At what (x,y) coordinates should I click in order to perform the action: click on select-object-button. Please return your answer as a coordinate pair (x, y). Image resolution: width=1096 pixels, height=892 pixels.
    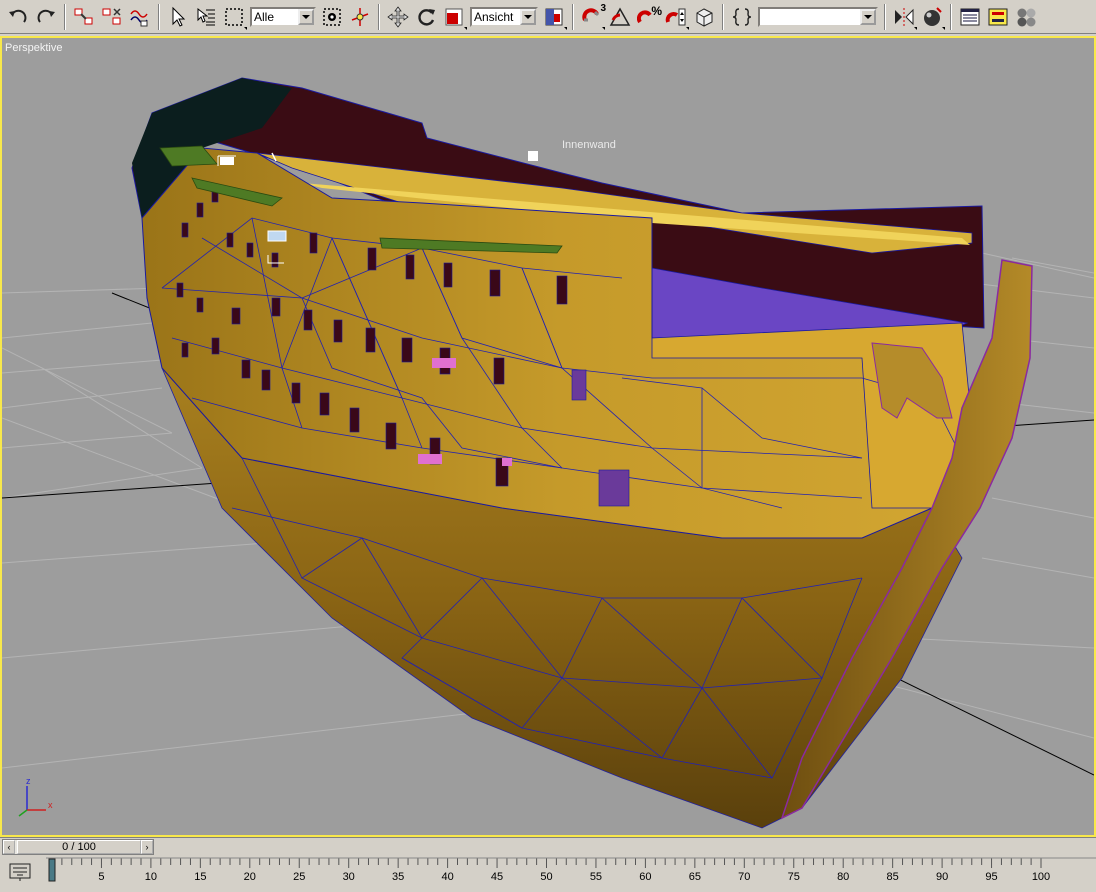
    Looking at the image, I should click on (178, 17).